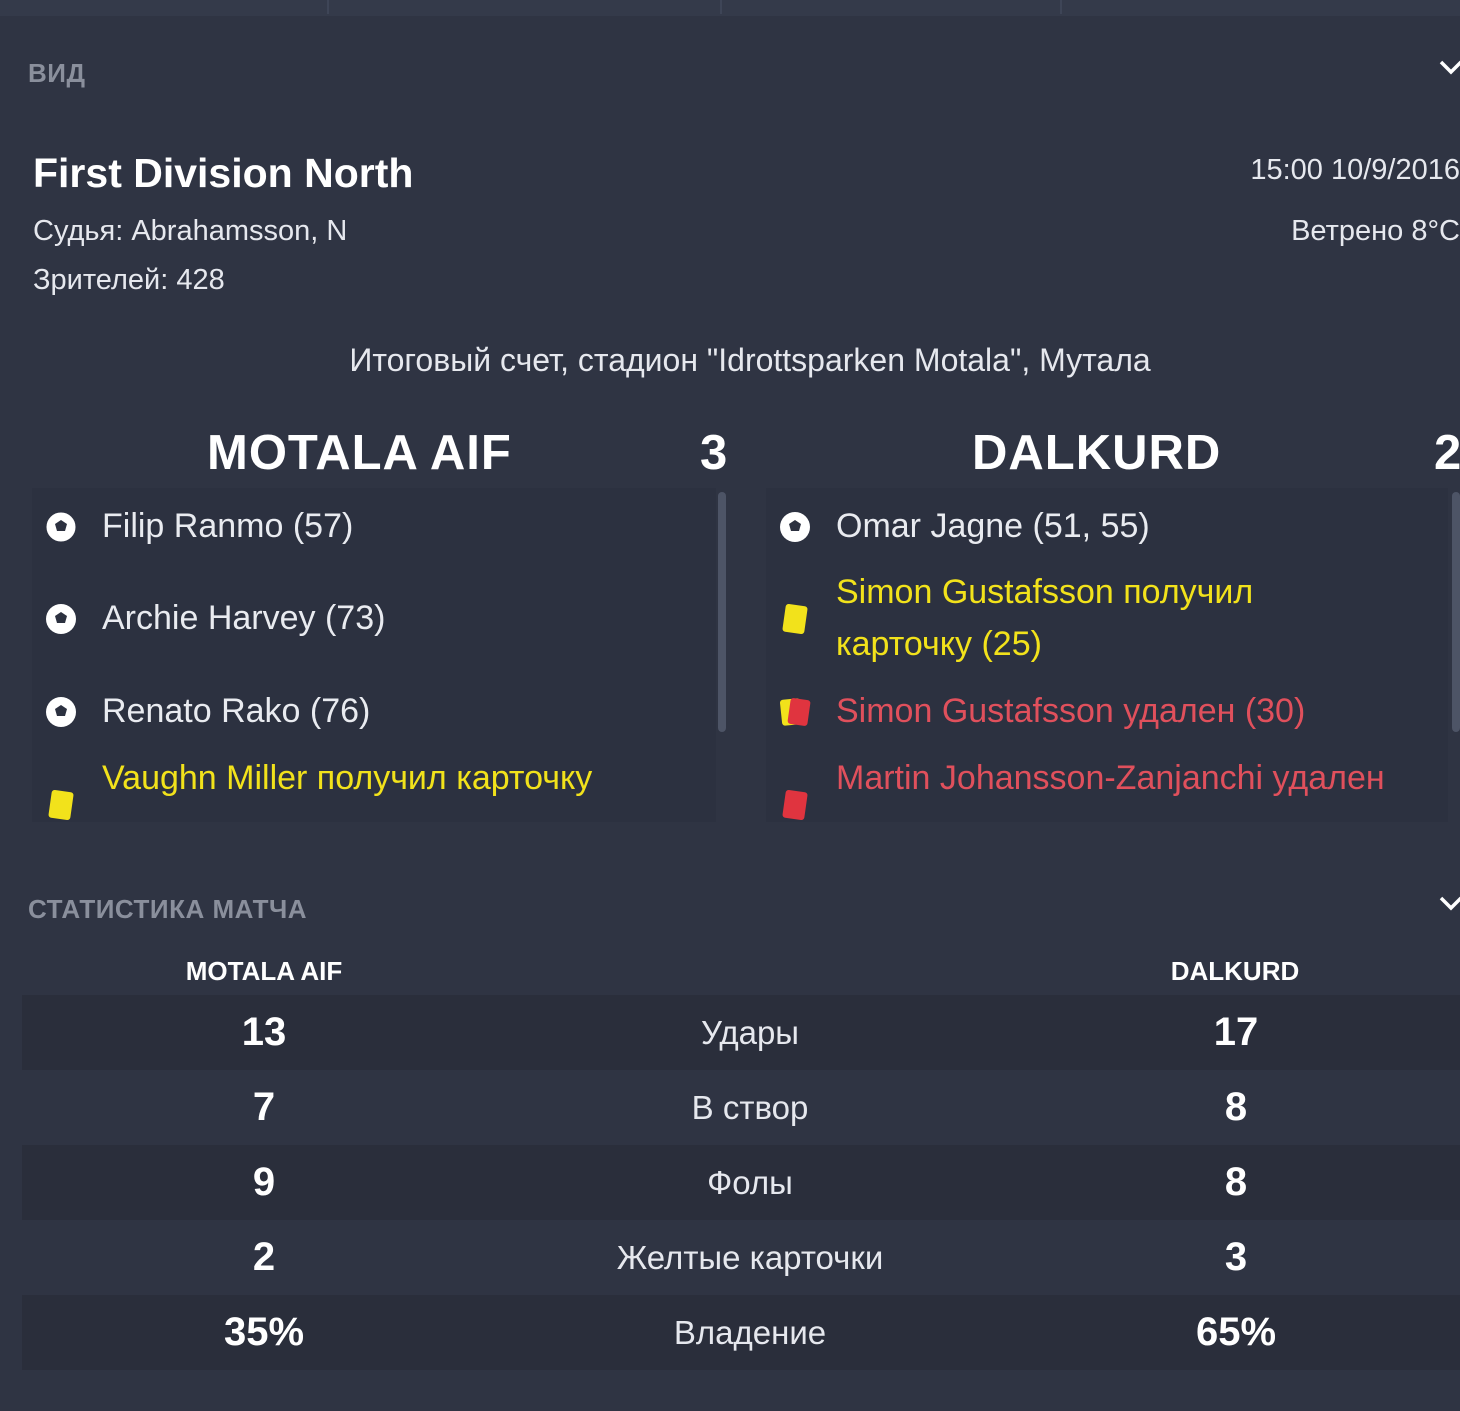  Describe the element at coordinates (1096, 453) in the screenshot. I see `away-team-name: DALKURD` at that location.